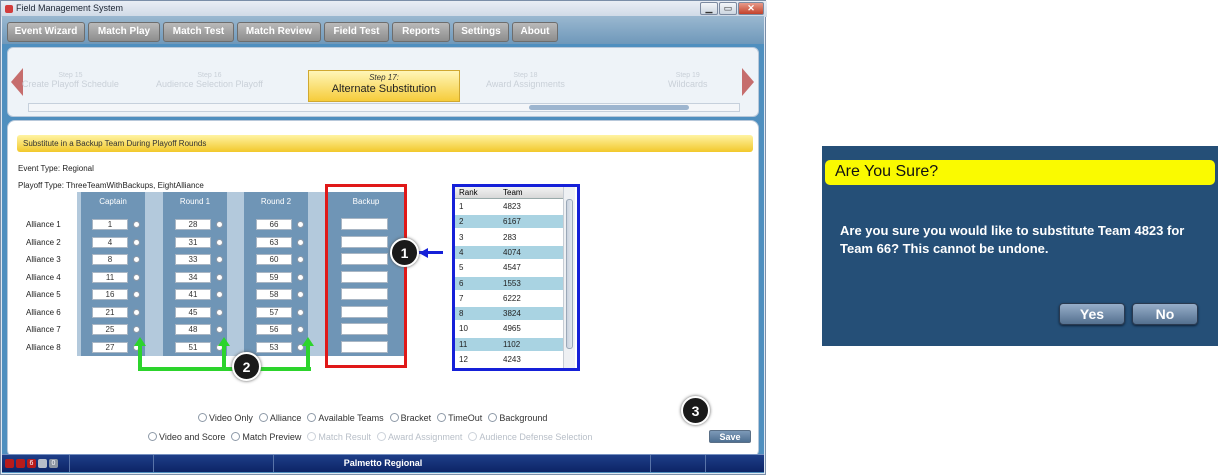  What do you see at coordinates (517, 418) in the screenshot?
I see `display-option: Background` at bounding box center [517, 418].